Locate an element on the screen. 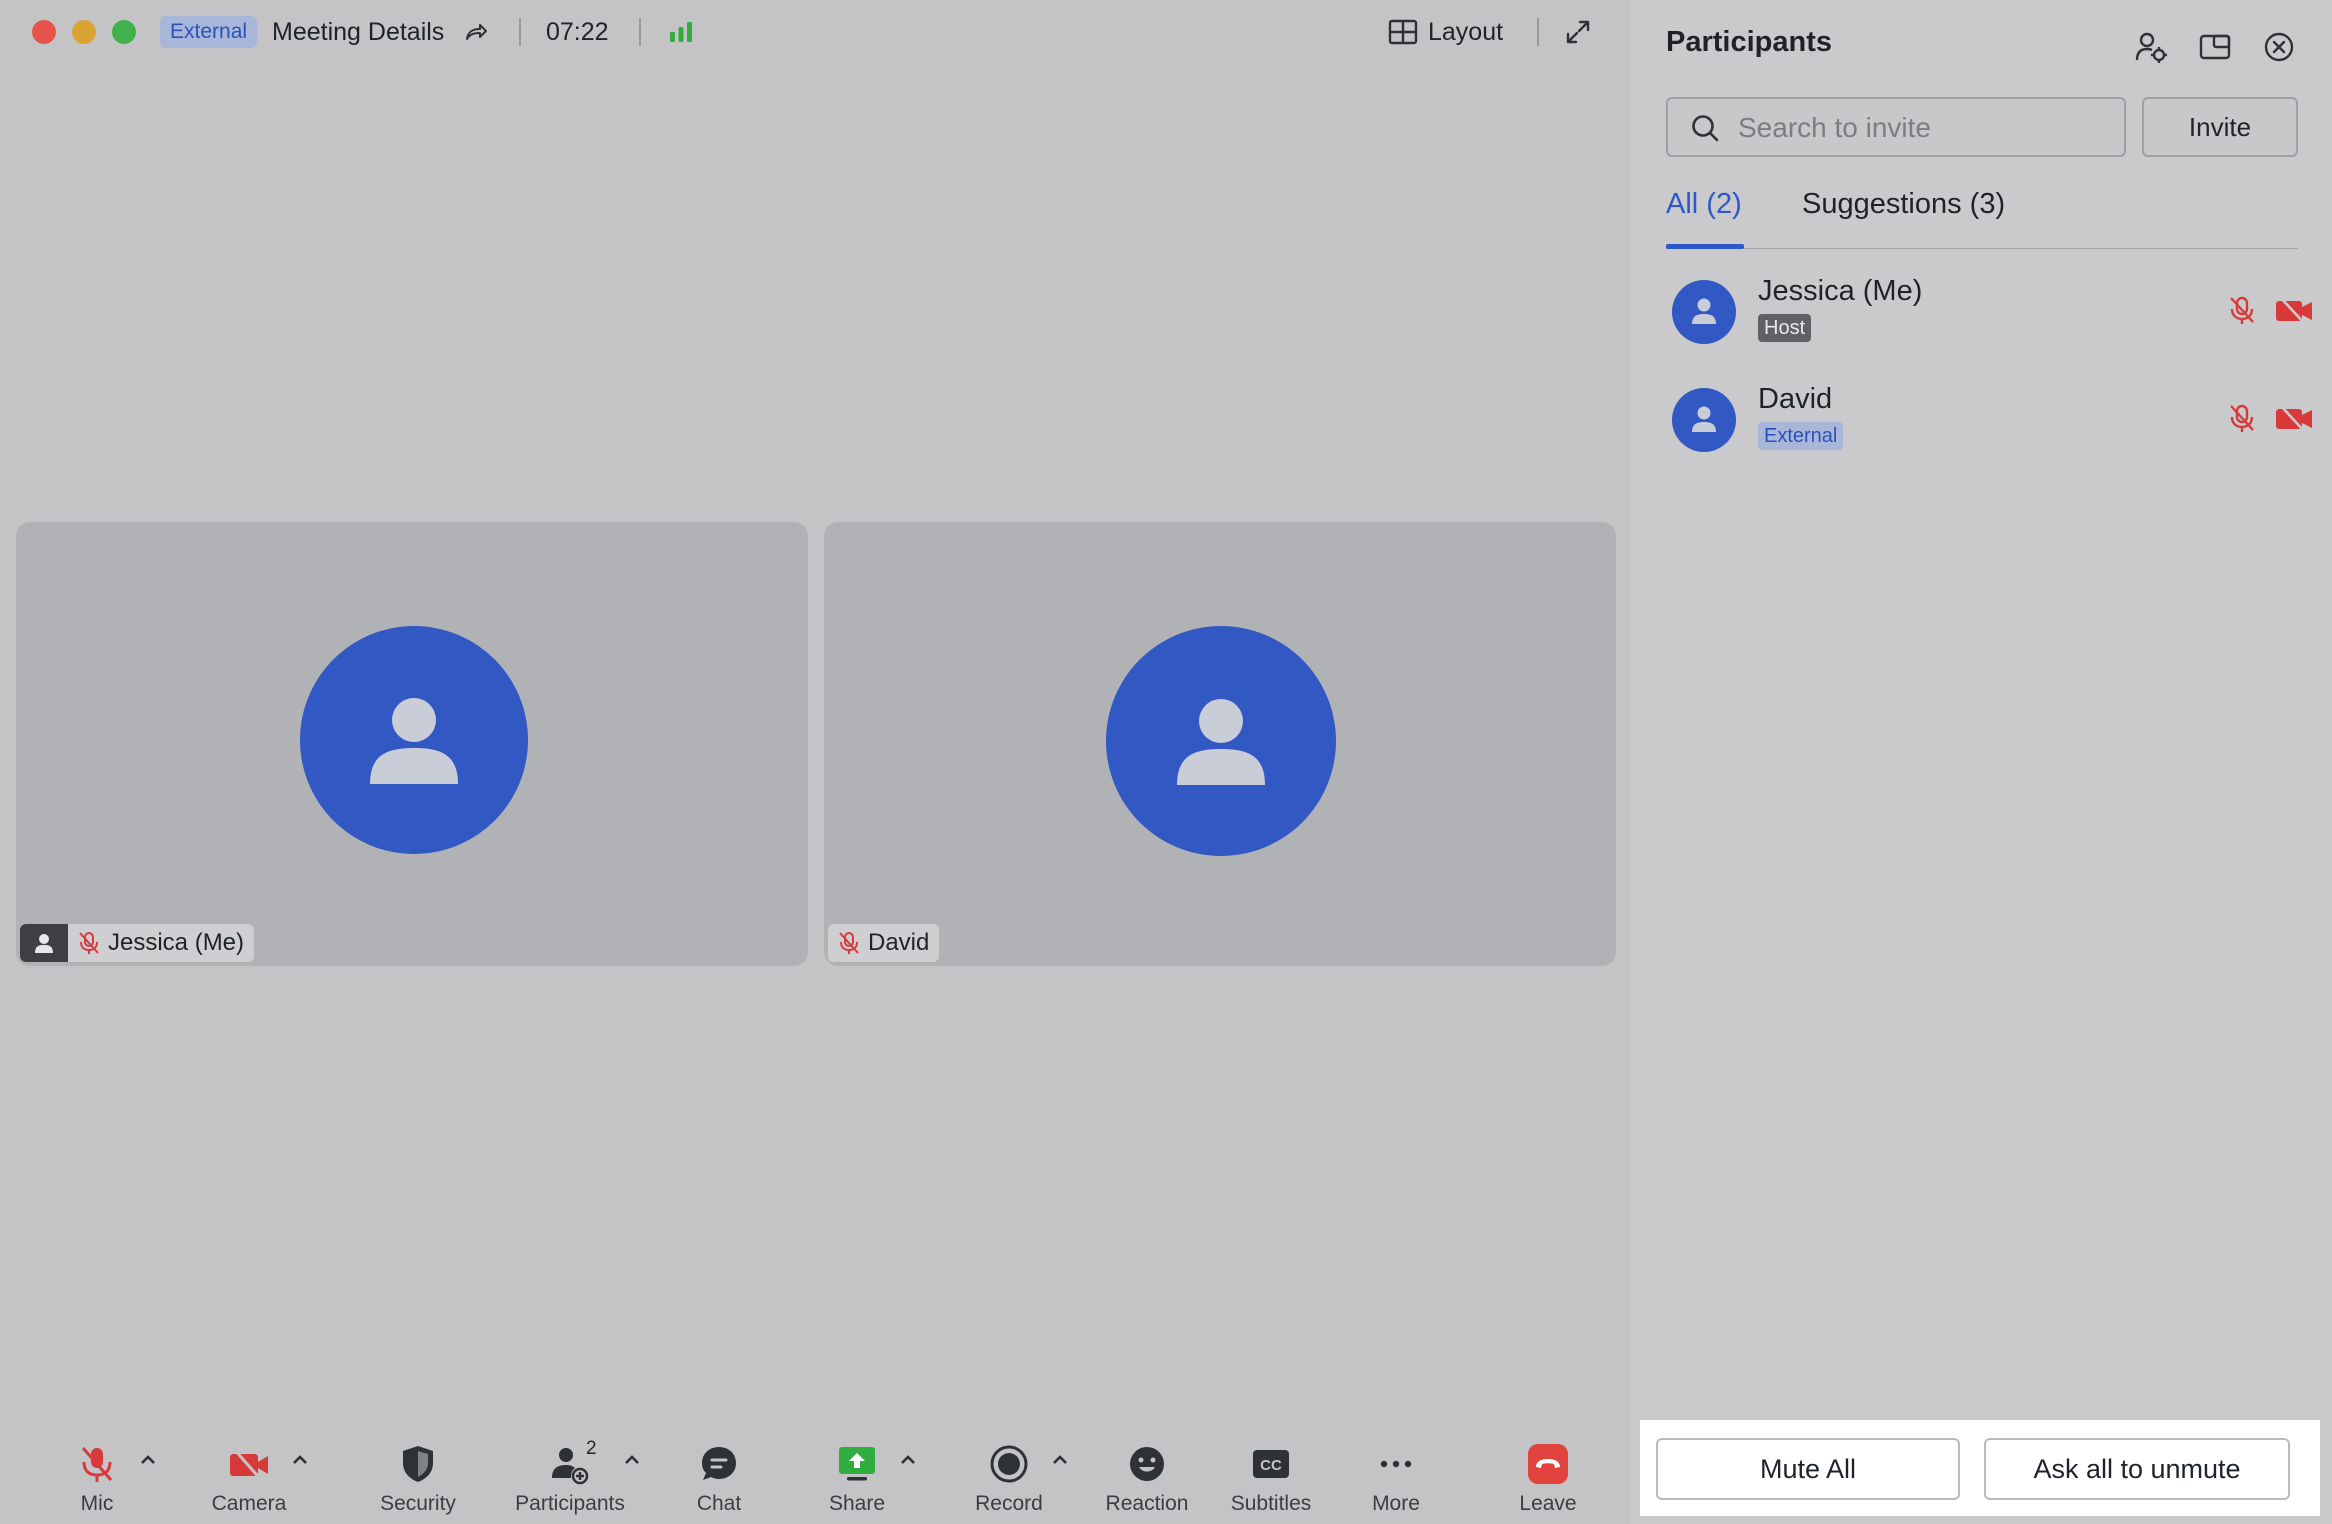  mute-all-button: Mute All is located at coordinates (1808, 1469).